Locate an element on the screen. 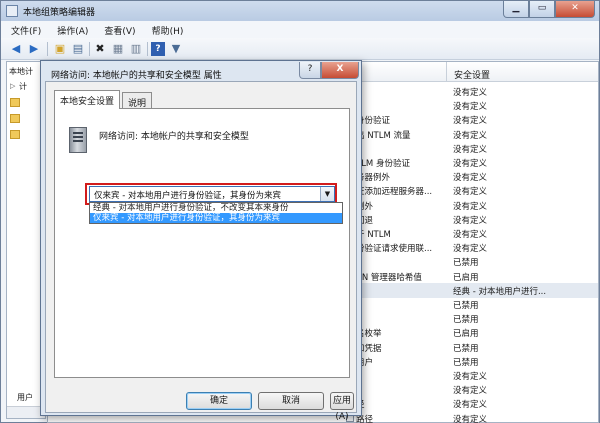  ok-button: 确定 is located at coordinates (219, 401).